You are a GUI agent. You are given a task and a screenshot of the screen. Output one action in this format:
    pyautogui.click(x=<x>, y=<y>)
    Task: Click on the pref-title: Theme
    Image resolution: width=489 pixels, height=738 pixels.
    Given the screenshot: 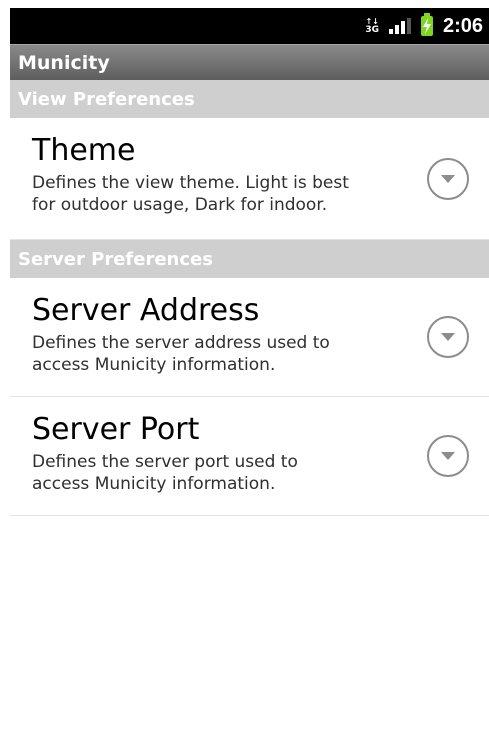 What is the action you would take?
    pyautogui.click(x=84, y=150)
    